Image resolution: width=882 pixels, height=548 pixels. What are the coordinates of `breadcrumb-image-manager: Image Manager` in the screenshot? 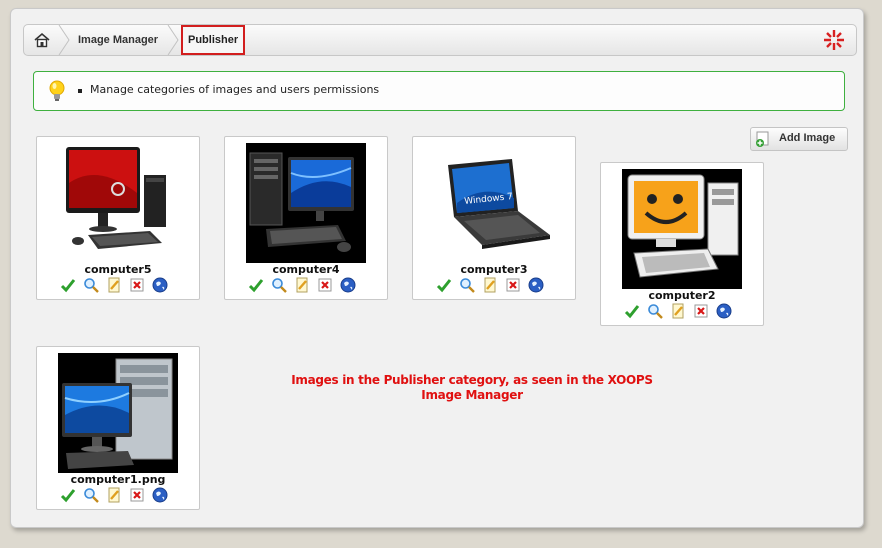 It's located at (118, 40).